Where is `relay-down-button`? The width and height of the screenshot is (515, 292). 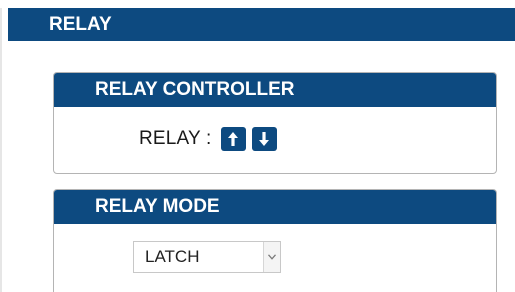
relay-down-button is located at coordinates (264, 139).